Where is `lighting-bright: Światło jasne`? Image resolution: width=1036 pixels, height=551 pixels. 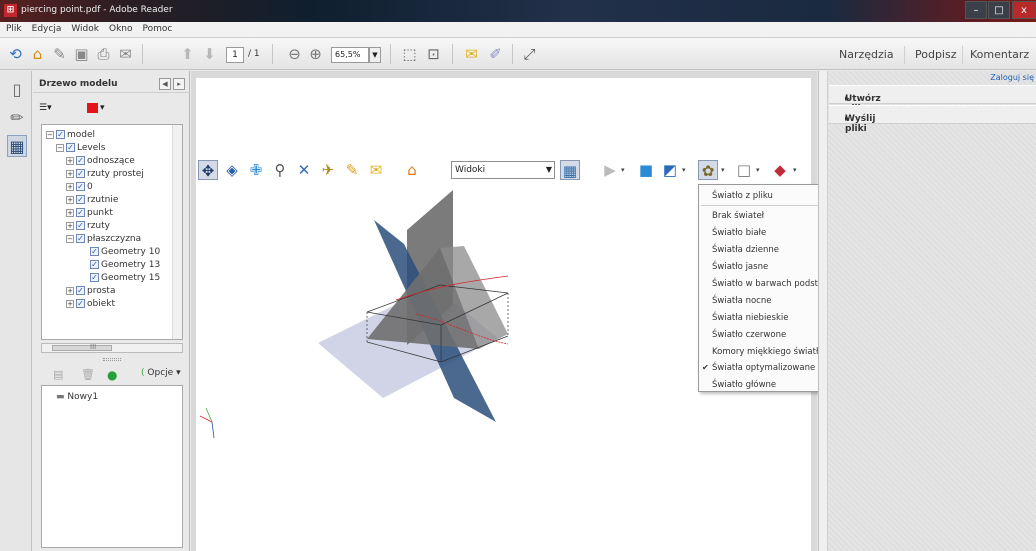 lighting-bright: Światło jasne is located at coordinates (740, 267).